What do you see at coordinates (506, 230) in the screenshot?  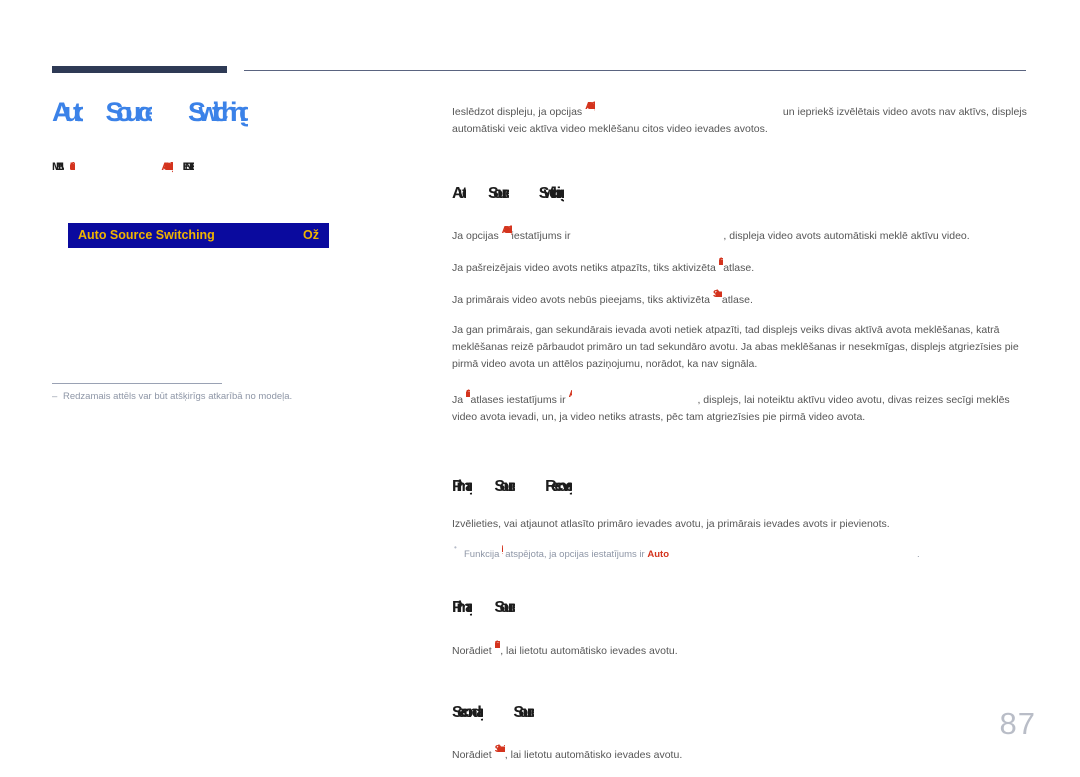 I see `auto-p1-term: Auto Source Switching` at bounding box center [506, 230].